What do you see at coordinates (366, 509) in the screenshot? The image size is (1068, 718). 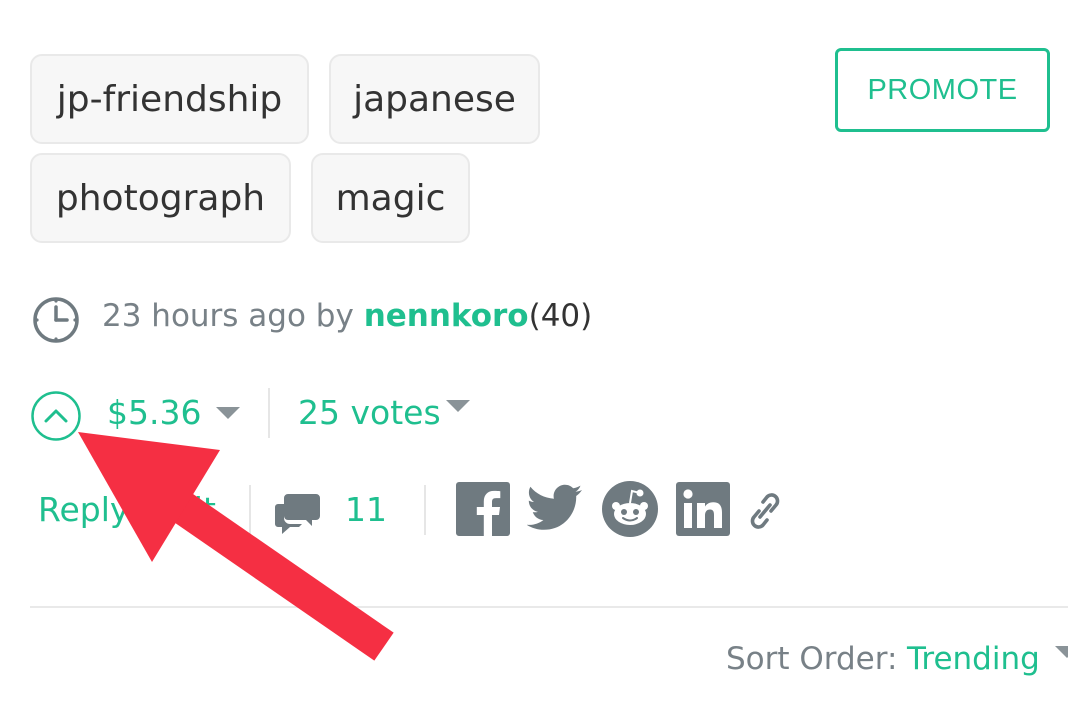 I see `comments-count: 11` at bounding box center [366, 509].